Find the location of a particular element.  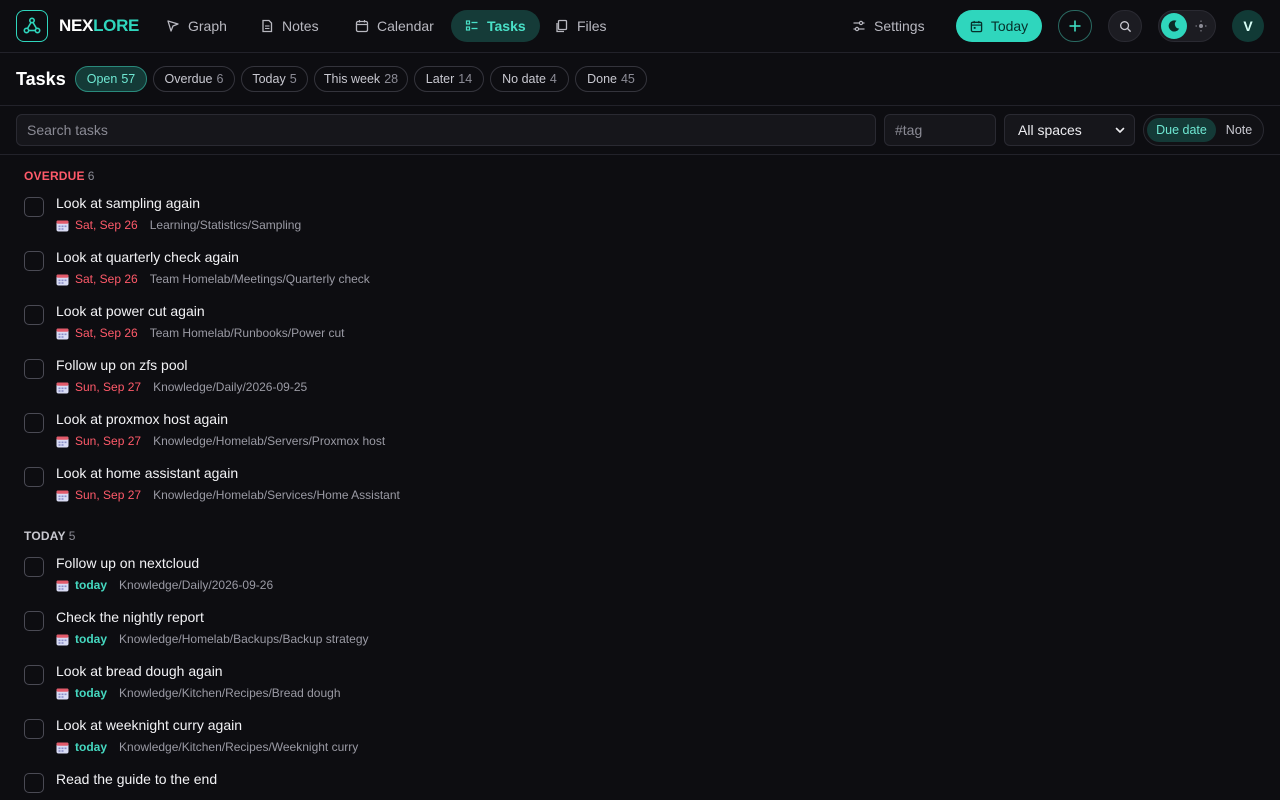

search-icon is located at coordinates (1125, 26).